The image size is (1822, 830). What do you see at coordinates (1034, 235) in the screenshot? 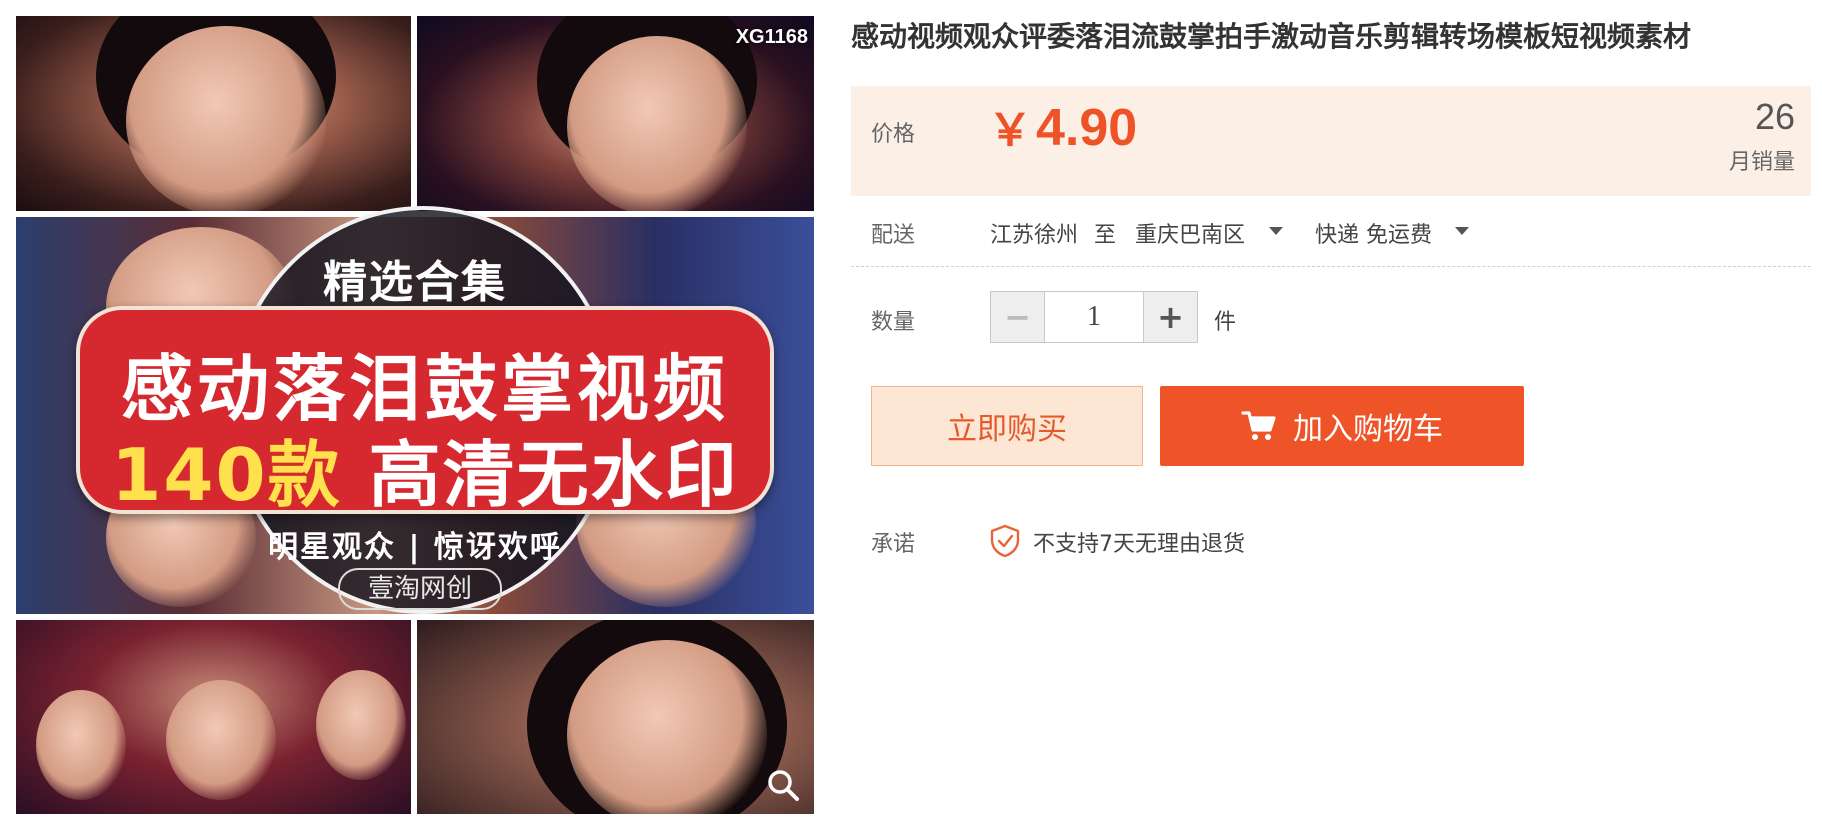
I see `shipping-origin: 江苏徐州` at bounding box center [1034, 235].